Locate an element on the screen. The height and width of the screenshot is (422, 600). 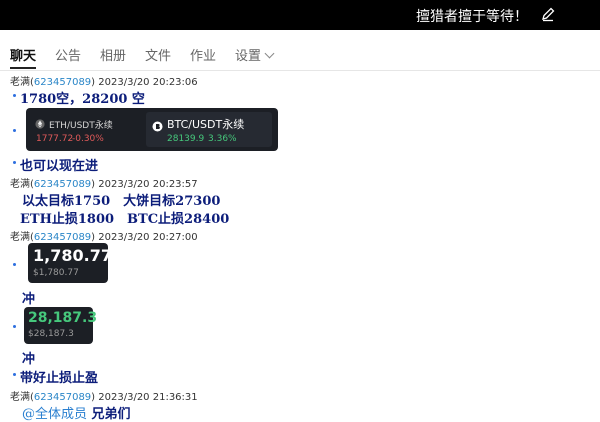
tab-settings: 设置 is located at coordinates (255, 54).